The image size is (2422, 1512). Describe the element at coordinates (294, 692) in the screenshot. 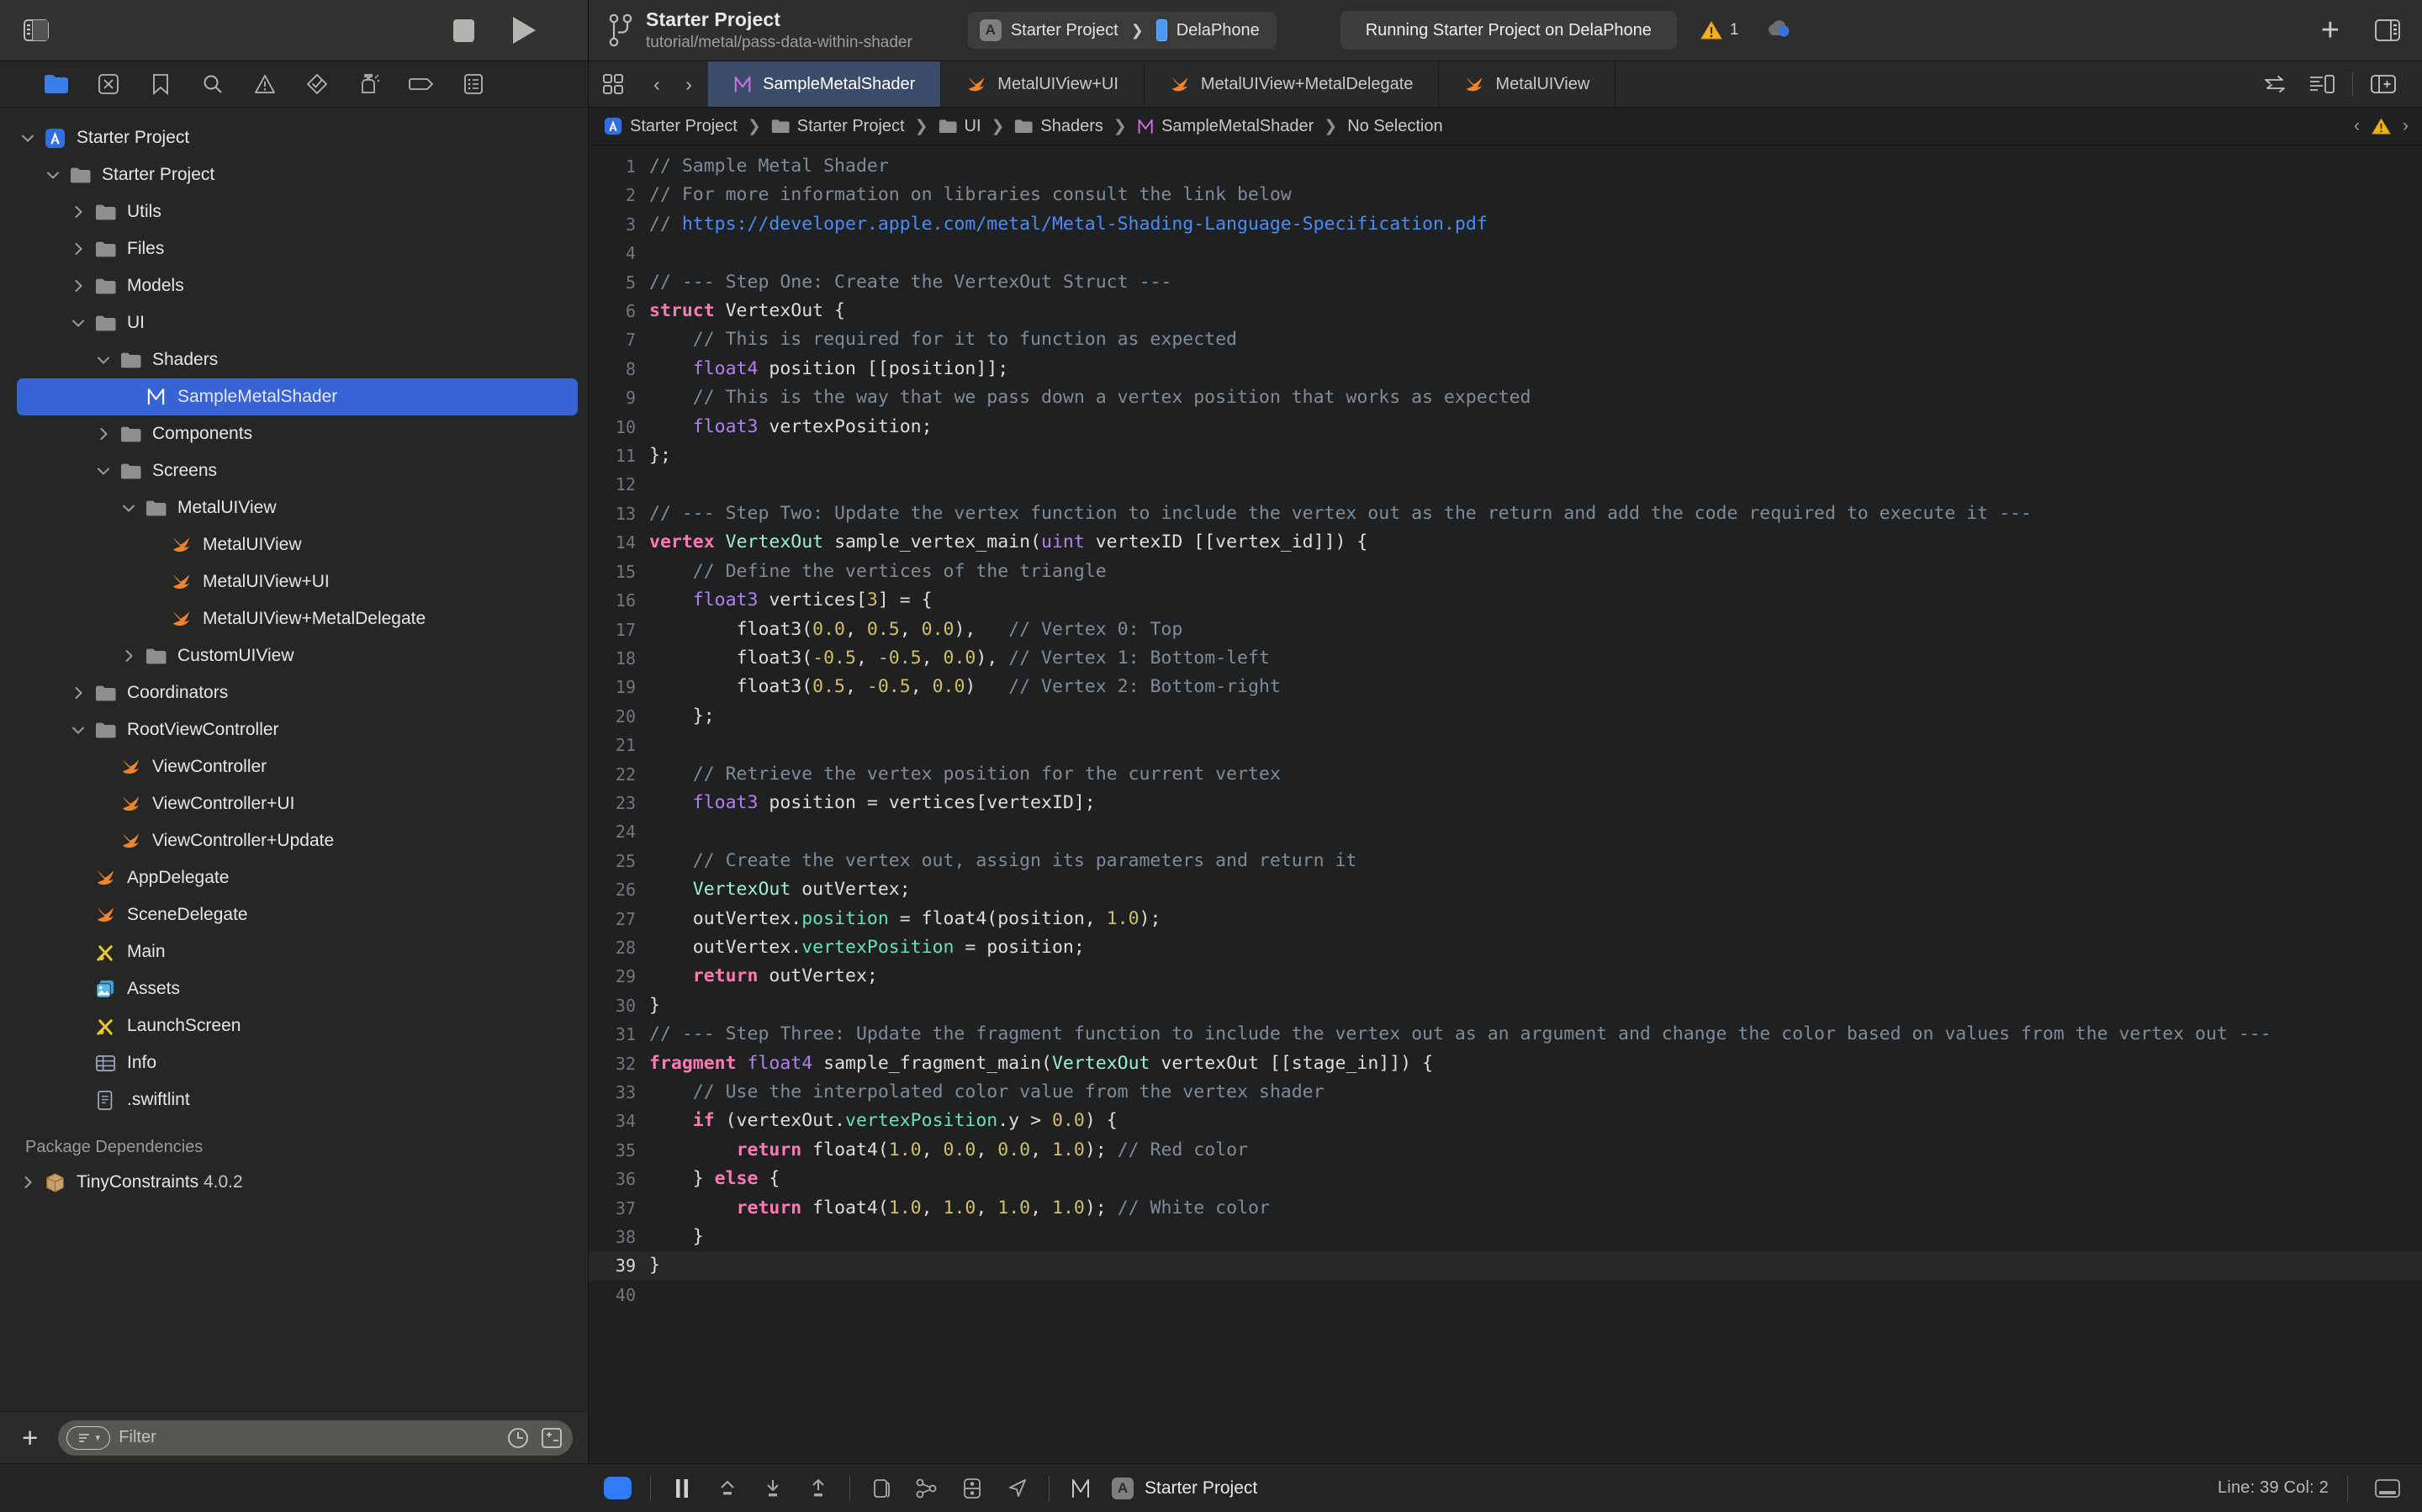

I see `tree-item-coordinators: Coordinators` at that location.